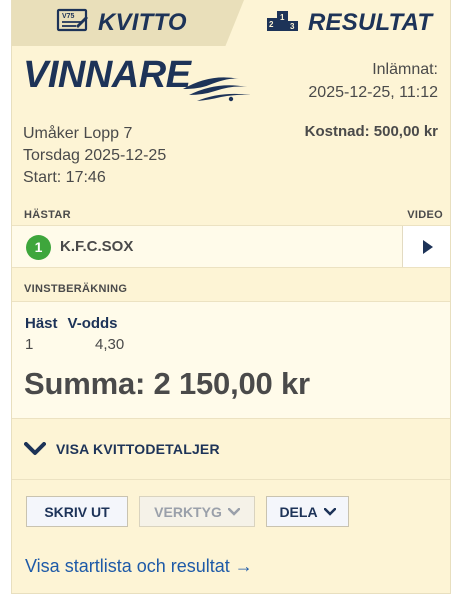 Image resolution: width=459 pixels, height=604 pixels. I want to click on race-name: Umåker Lopp 7, so click(78, 133).